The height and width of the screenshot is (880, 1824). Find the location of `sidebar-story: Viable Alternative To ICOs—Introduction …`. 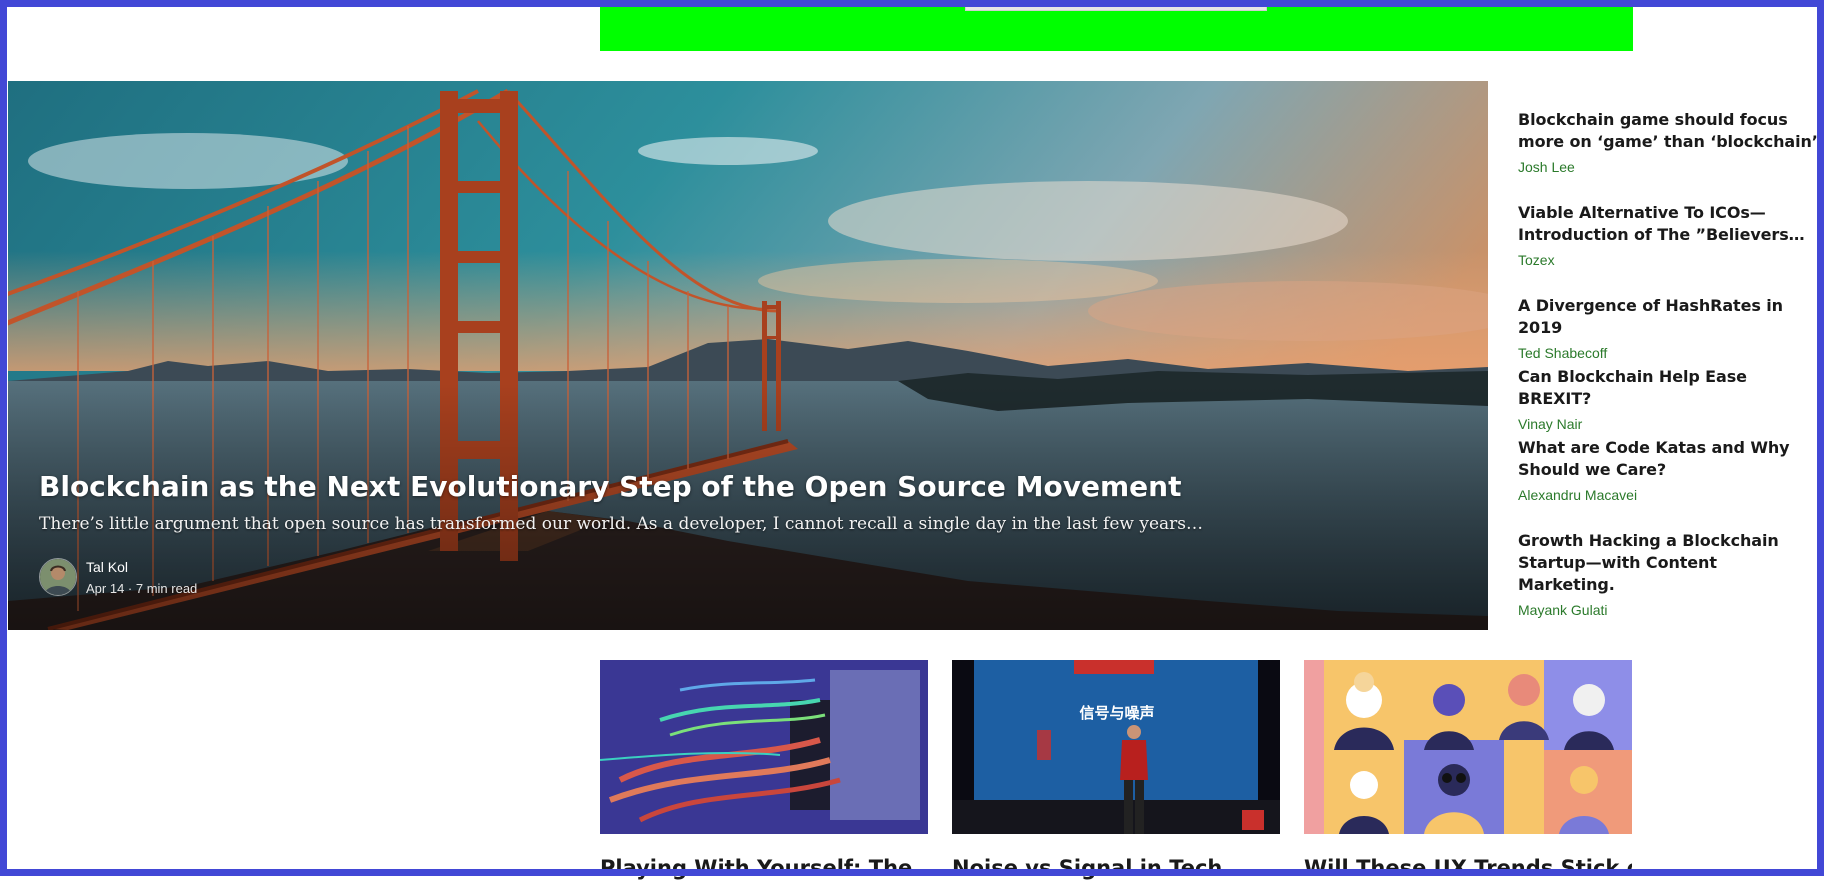

sidebar-story: Viable Alternative To ICOs—Introduction … is located at coordinates (1668, 235).